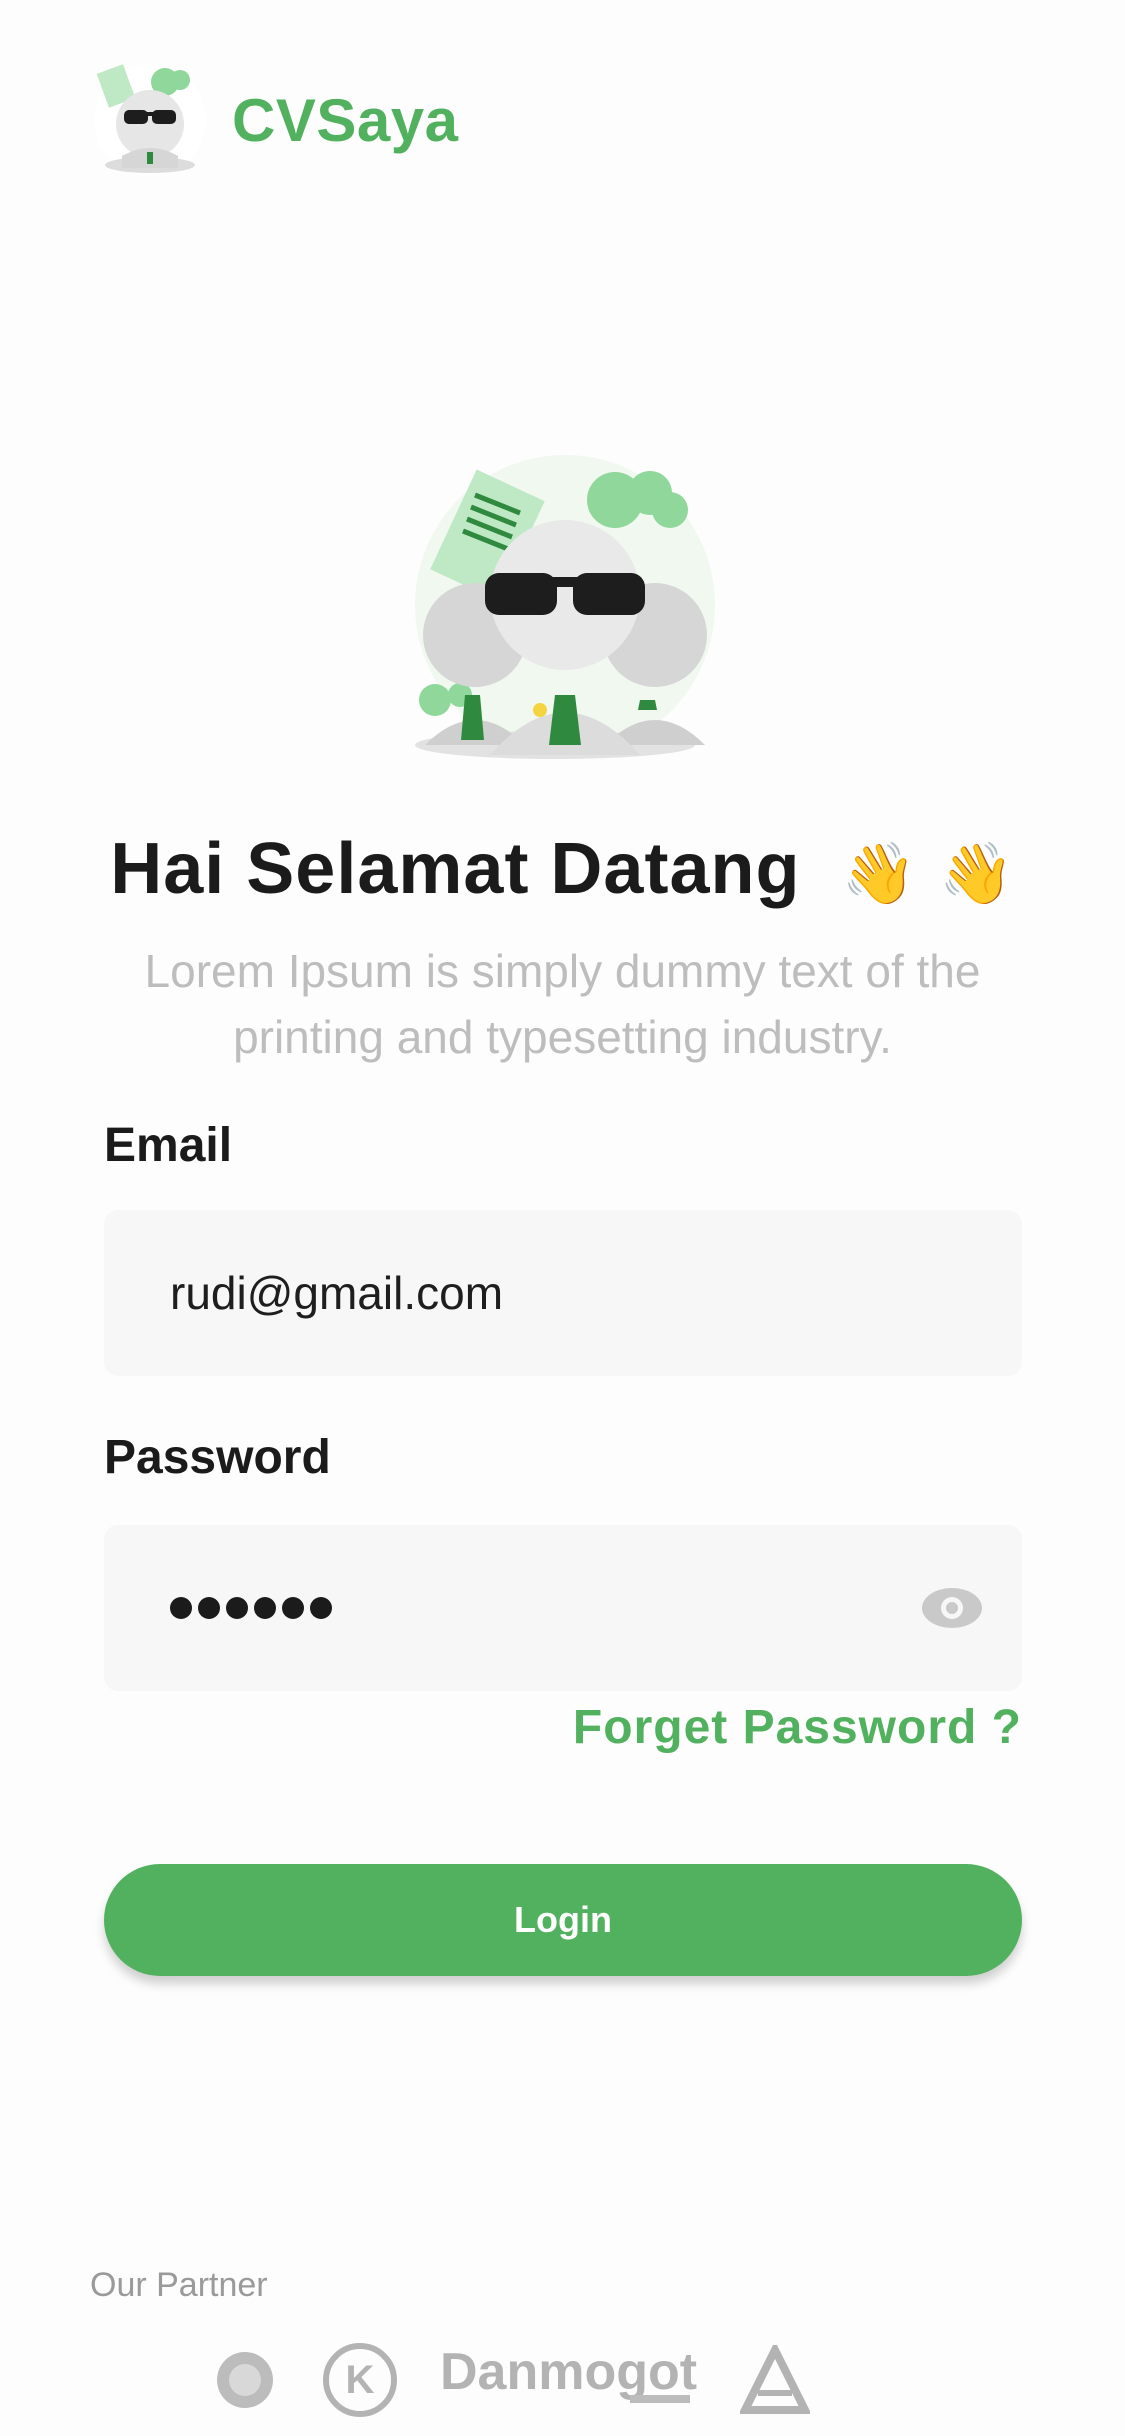 The height and width of the screenshot is (2436, 1125). What do you see at coordinates (251, 1608) in the screenshot?
I see `password-masked-value` at bounding box center [251, 1608].